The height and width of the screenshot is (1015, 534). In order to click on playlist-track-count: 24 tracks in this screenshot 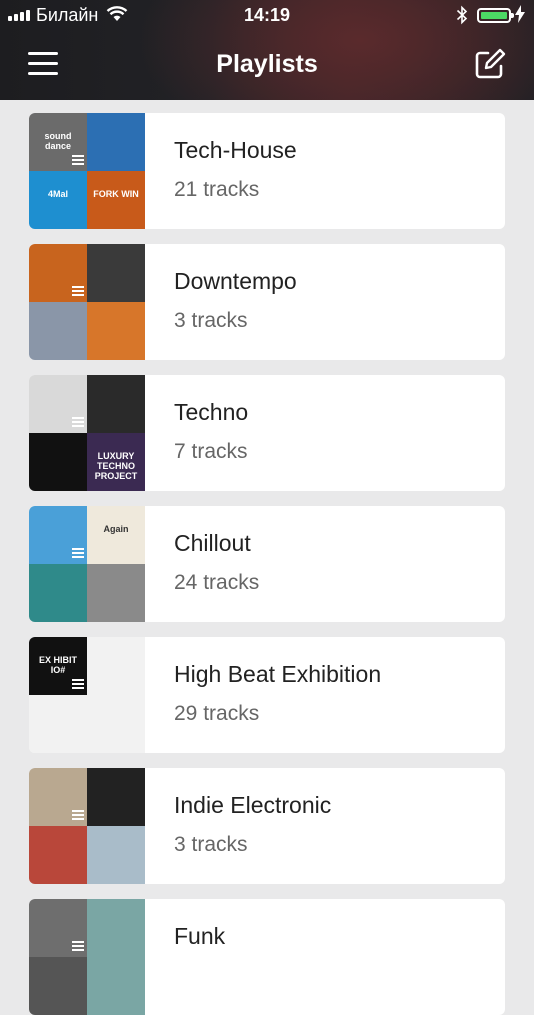, I will do `click(217, 582)`.